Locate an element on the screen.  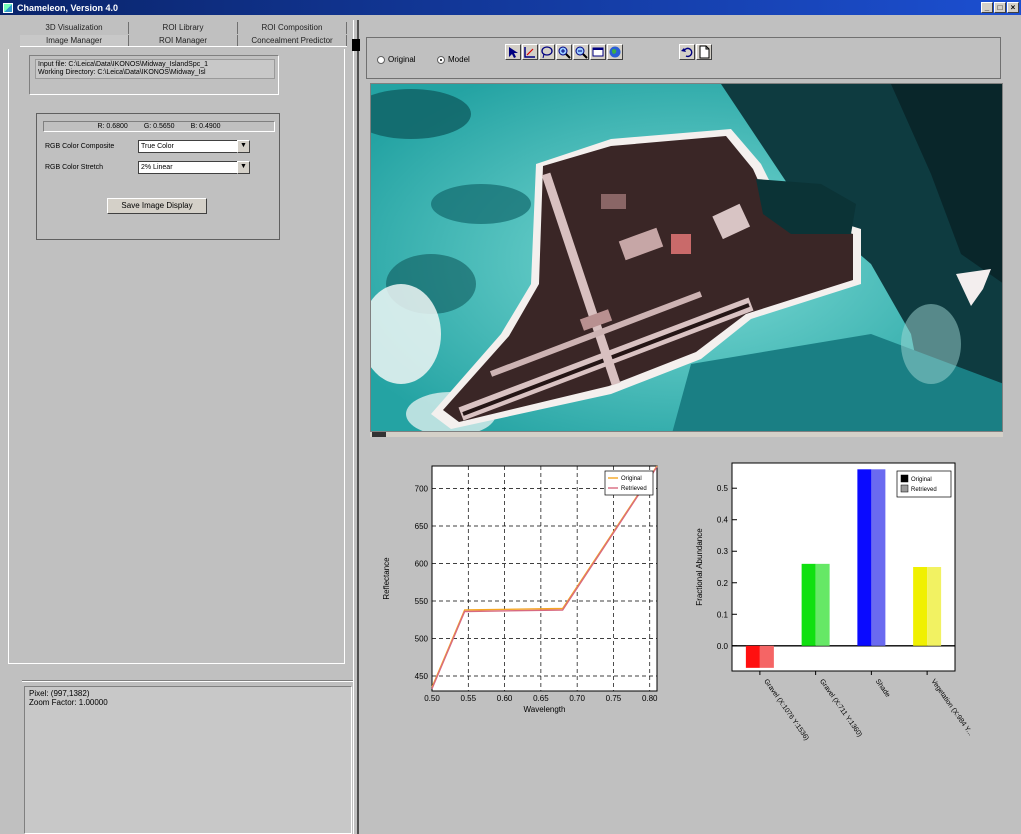
vertical-splitter is located at coordinates (357, 427).